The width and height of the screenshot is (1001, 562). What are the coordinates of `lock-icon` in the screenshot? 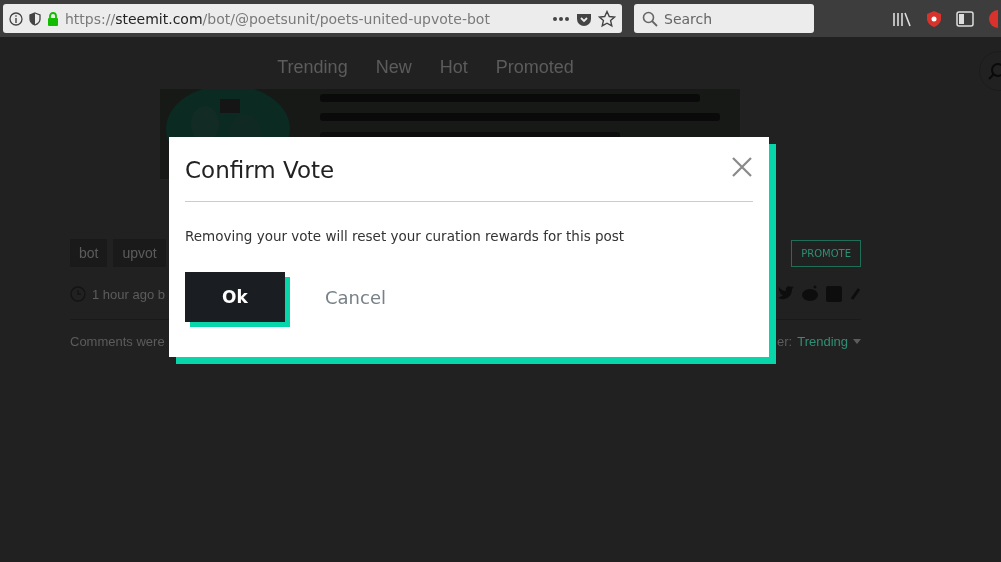 It's located at (53, 18).